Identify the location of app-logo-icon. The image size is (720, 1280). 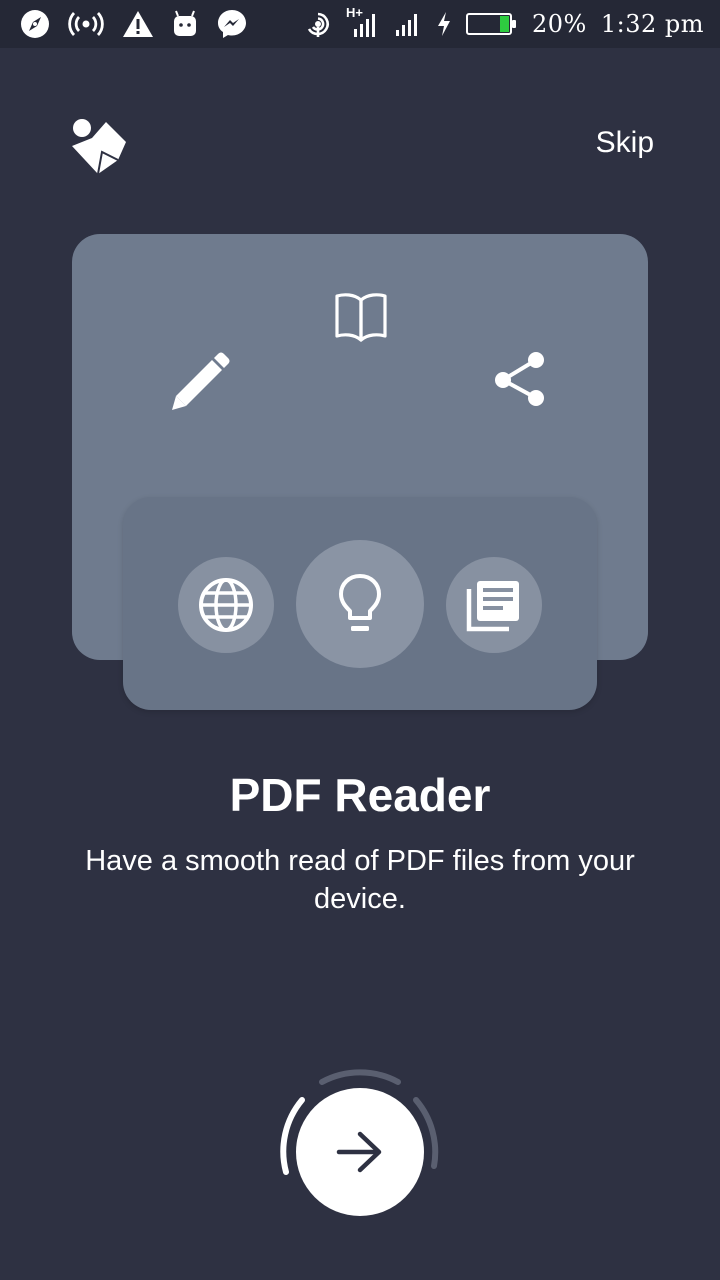
(99, 147).